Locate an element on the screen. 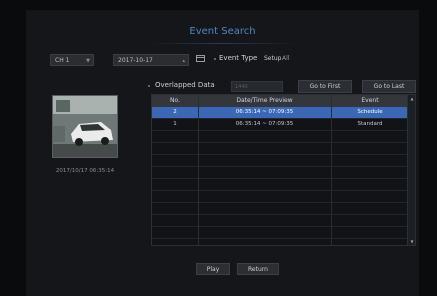 The width and height of the screenshot is (437, 296). table-row: 1 06:35:14 ~ 07:09:35 Standard is located at coordinates (280, 125).